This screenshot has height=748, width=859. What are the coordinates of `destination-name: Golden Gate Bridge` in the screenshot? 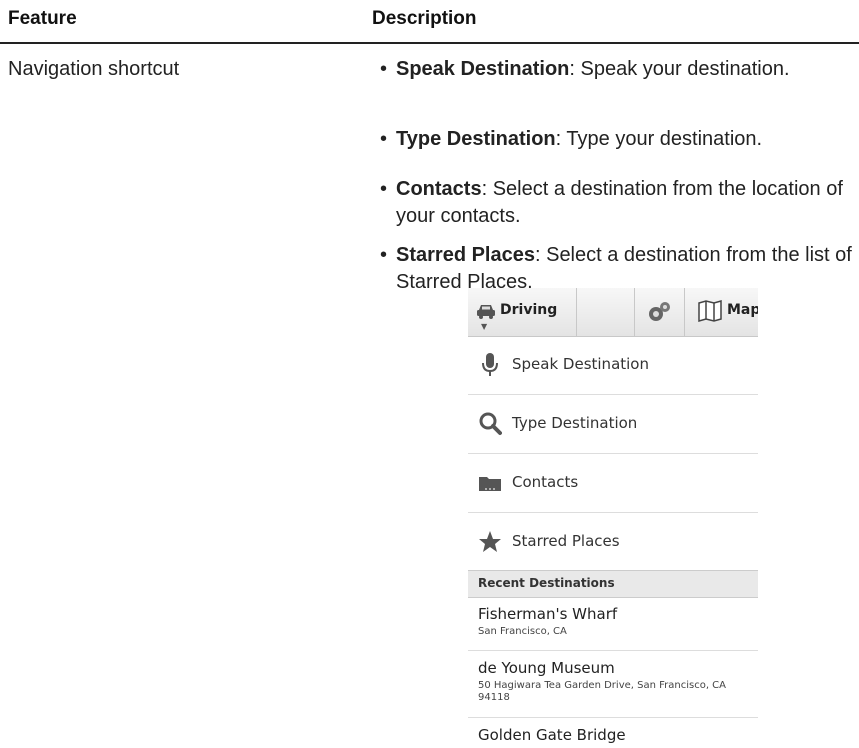 It's located at (552, 735).